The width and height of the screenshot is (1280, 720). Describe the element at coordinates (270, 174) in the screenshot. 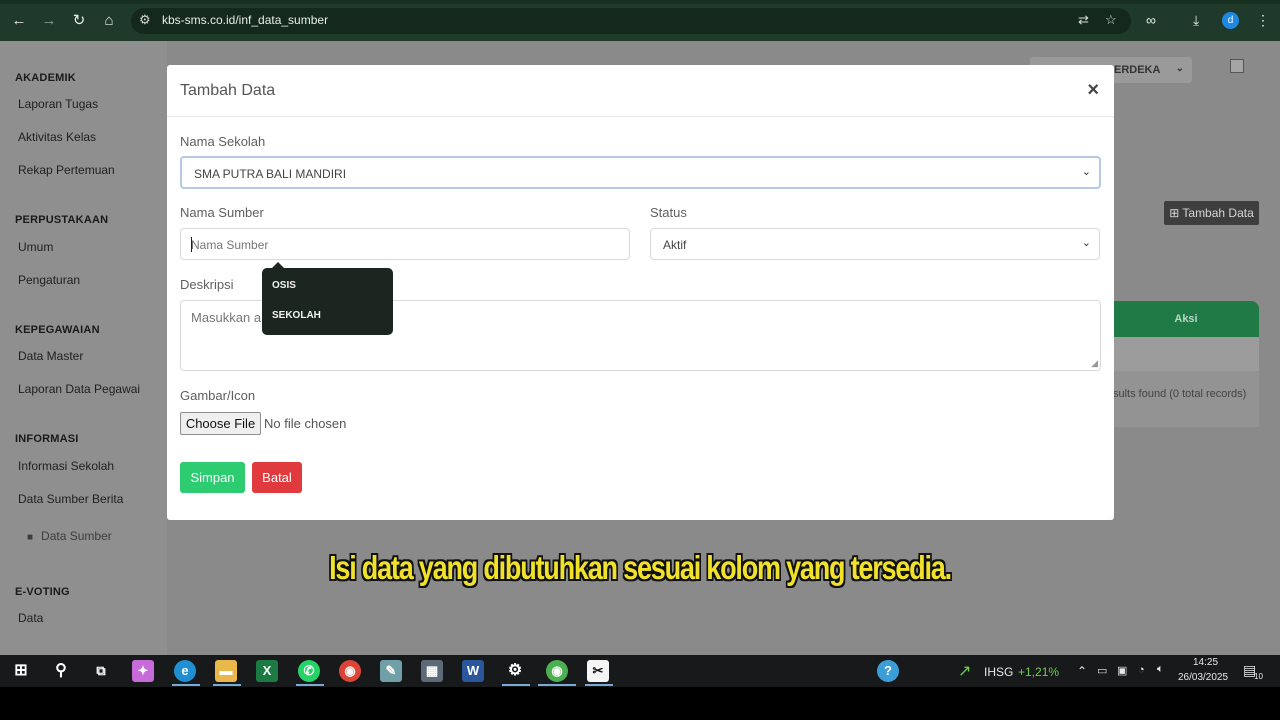

I see `nama-sekolah-value: SMA PUTRA BALI MANDIRI` at that location.